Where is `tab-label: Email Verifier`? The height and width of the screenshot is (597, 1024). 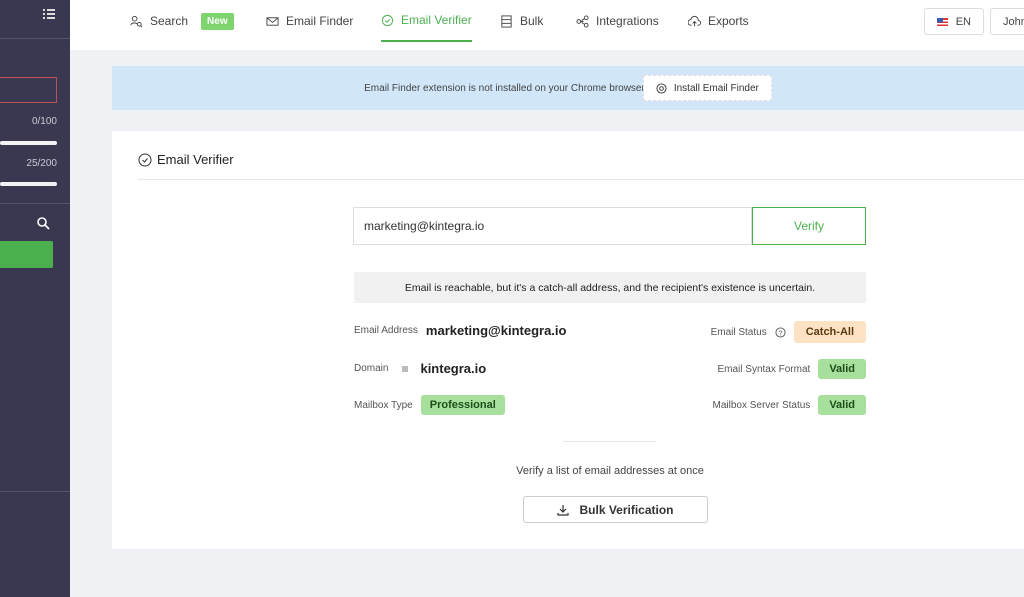 tab-label: Email Verifier is located at coordinates (436, 20).